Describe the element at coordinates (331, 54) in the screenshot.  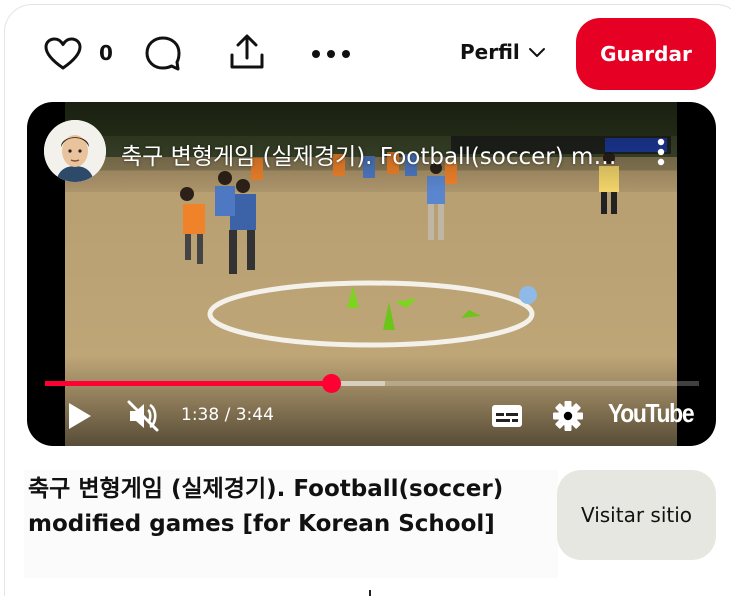
I see `more-horizontal-icon` at that location.